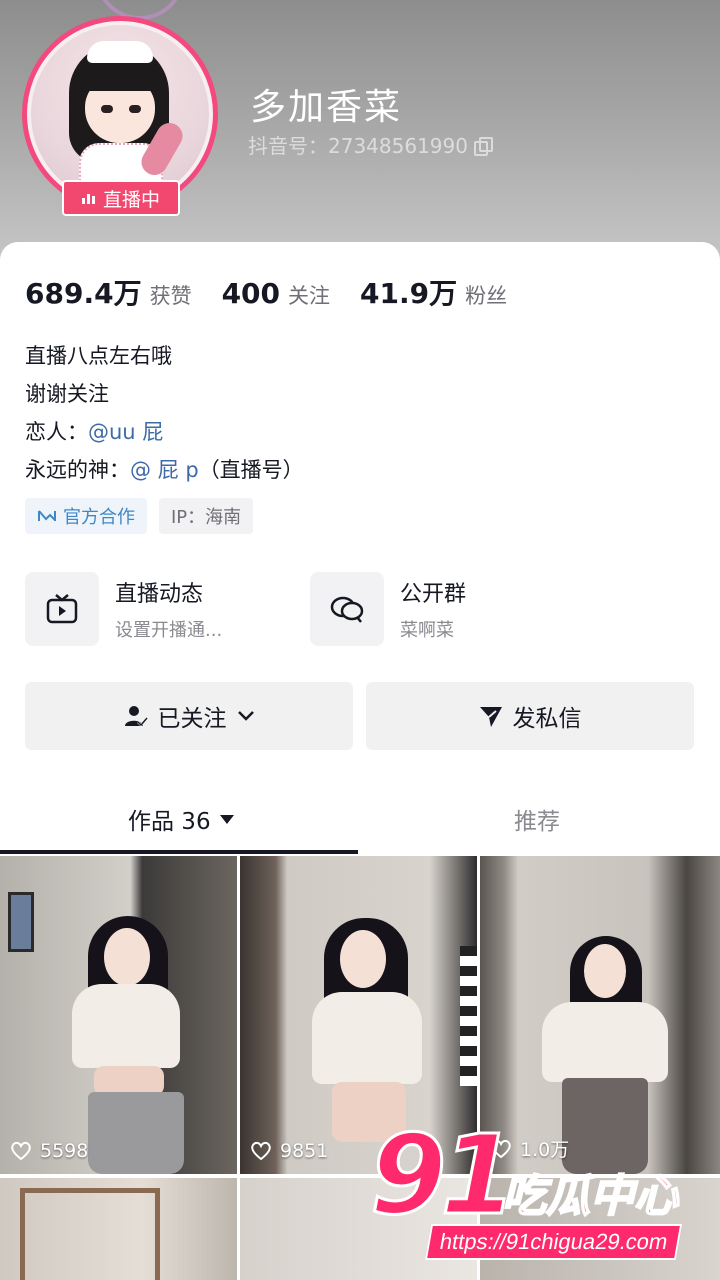 Image resolution: width=720 pixels, height=1280 pixels. I want to click on tab-works-label: 作品 36, so click(169, 822).